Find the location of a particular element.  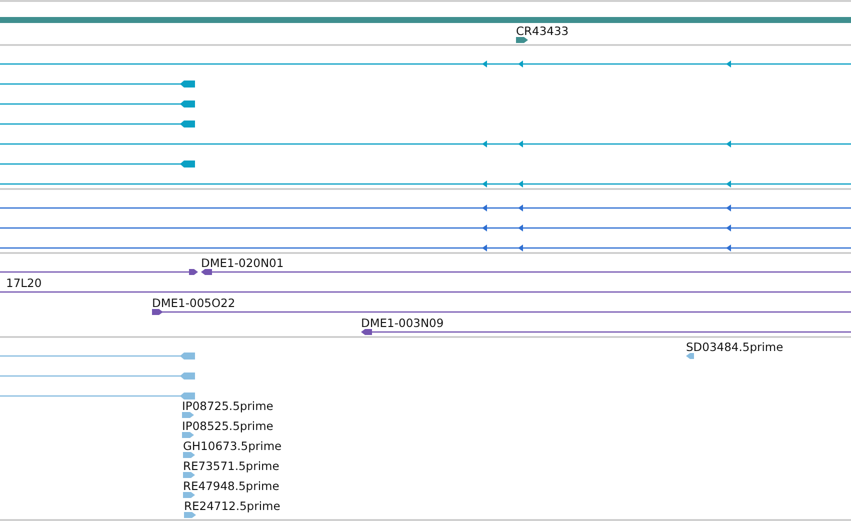

feature-label: GH10673.5prime is located at coordinates (232, 446).